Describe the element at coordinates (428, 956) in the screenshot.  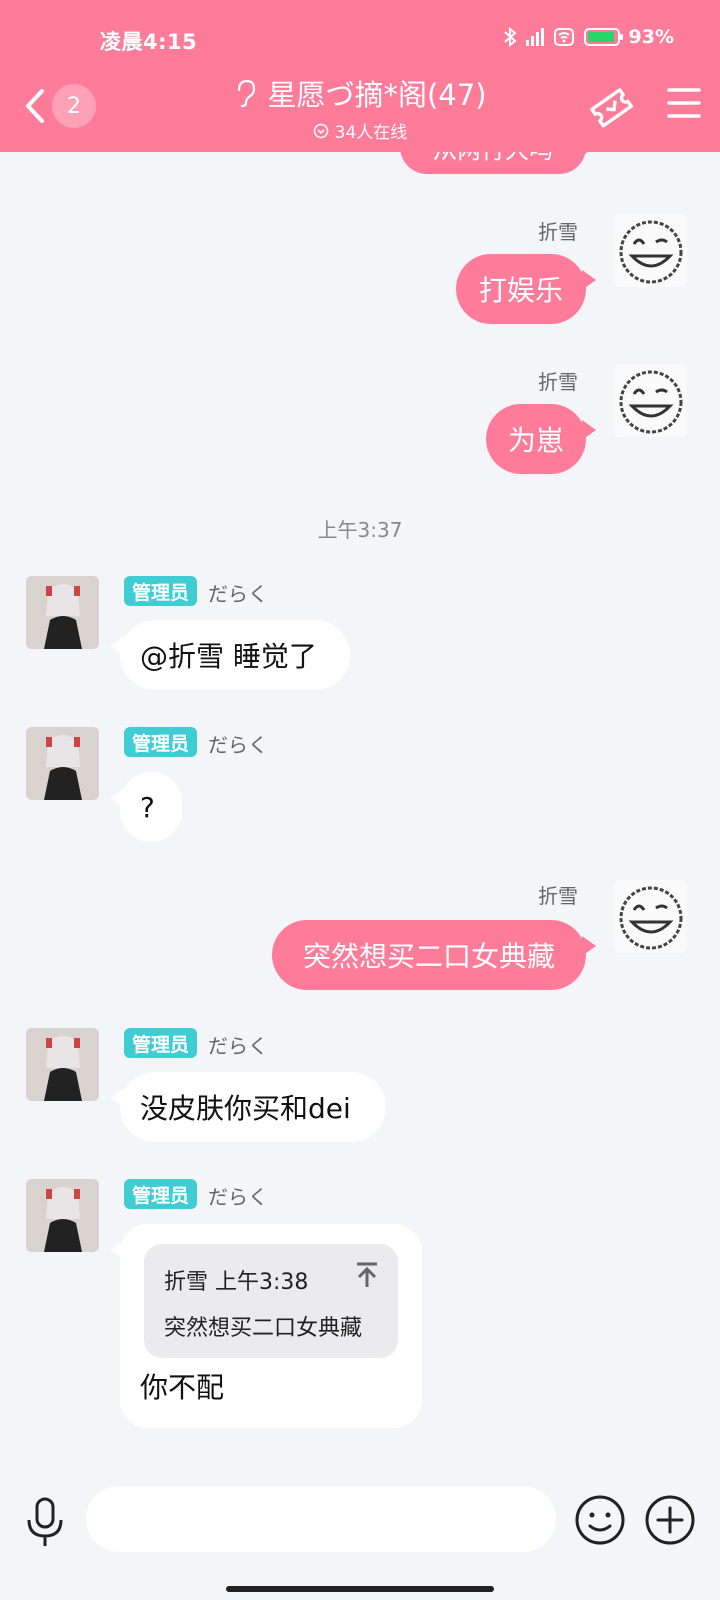
I see `message-text: 突然想买二口女典藏` at that location.